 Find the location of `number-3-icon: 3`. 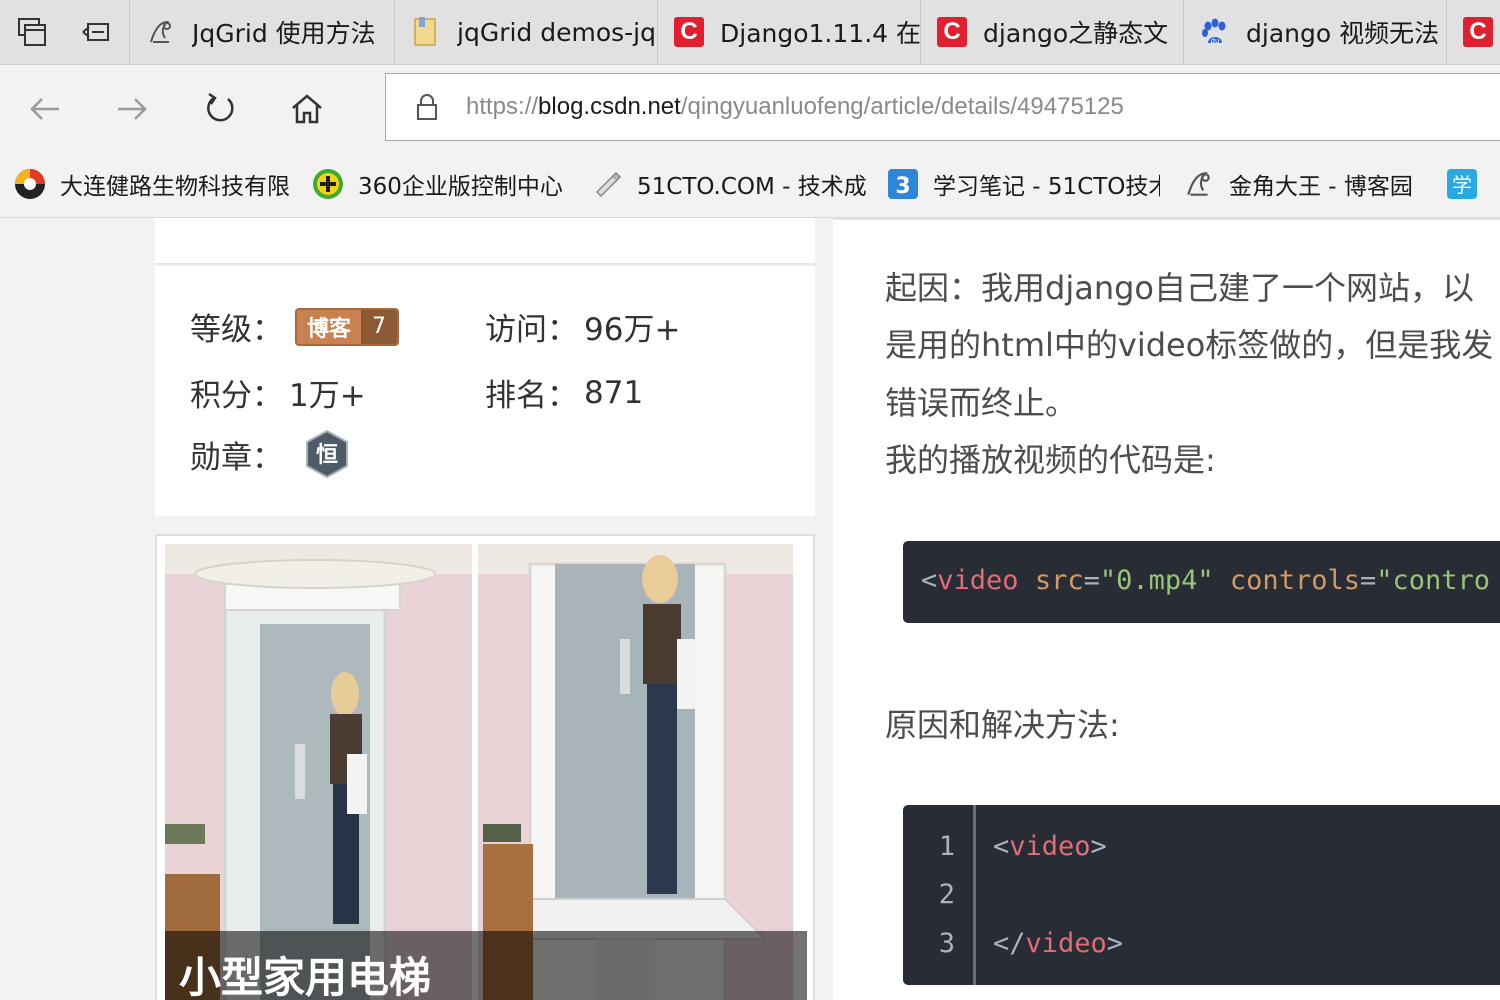

number-3-icon: 3 is located at coordinates (903, 184).